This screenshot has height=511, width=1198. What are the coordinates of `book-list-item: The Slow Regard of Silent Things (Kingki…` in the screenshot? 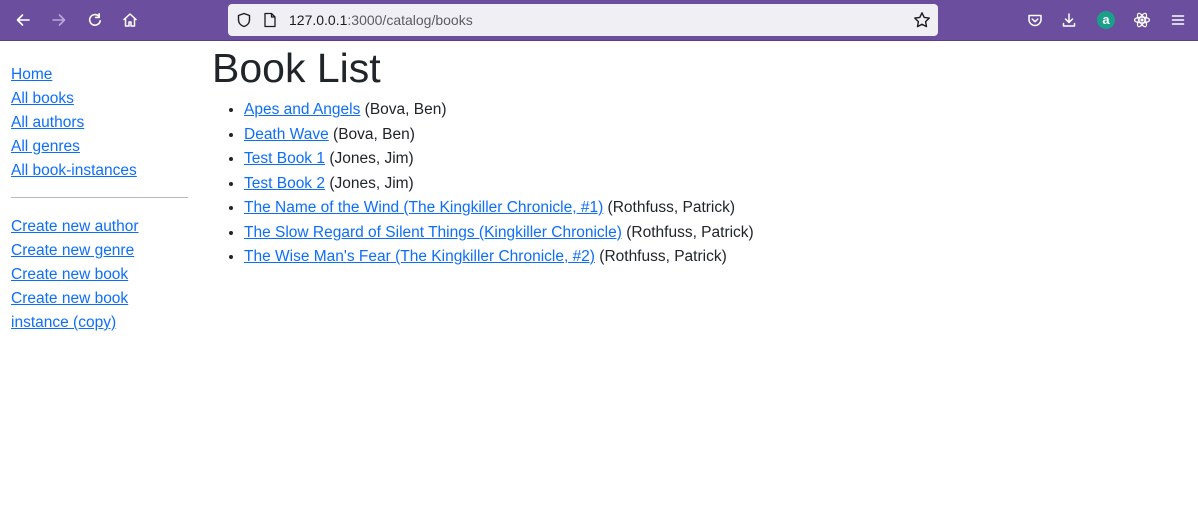 It's located at (708, 233).